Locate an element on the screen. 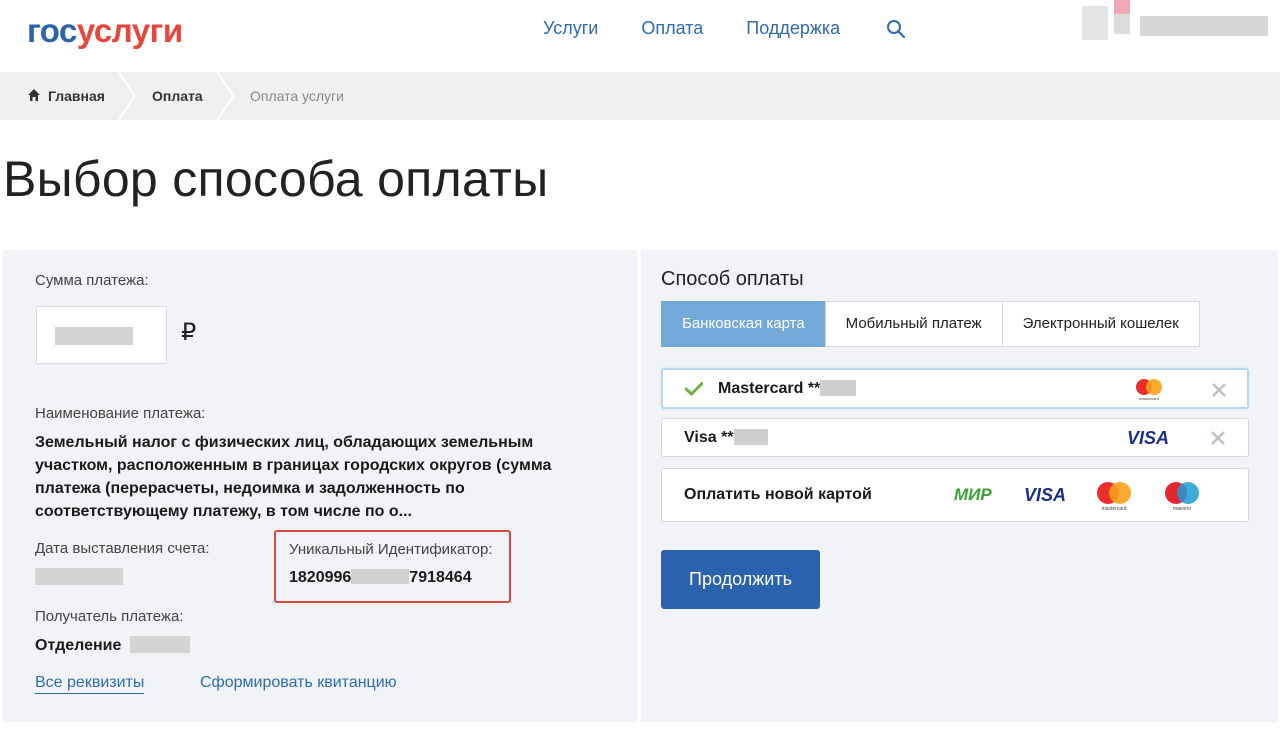 This screenshot has height=735, width=1280. nav-item-support: Поддержка is located at coordinates (793, 28).